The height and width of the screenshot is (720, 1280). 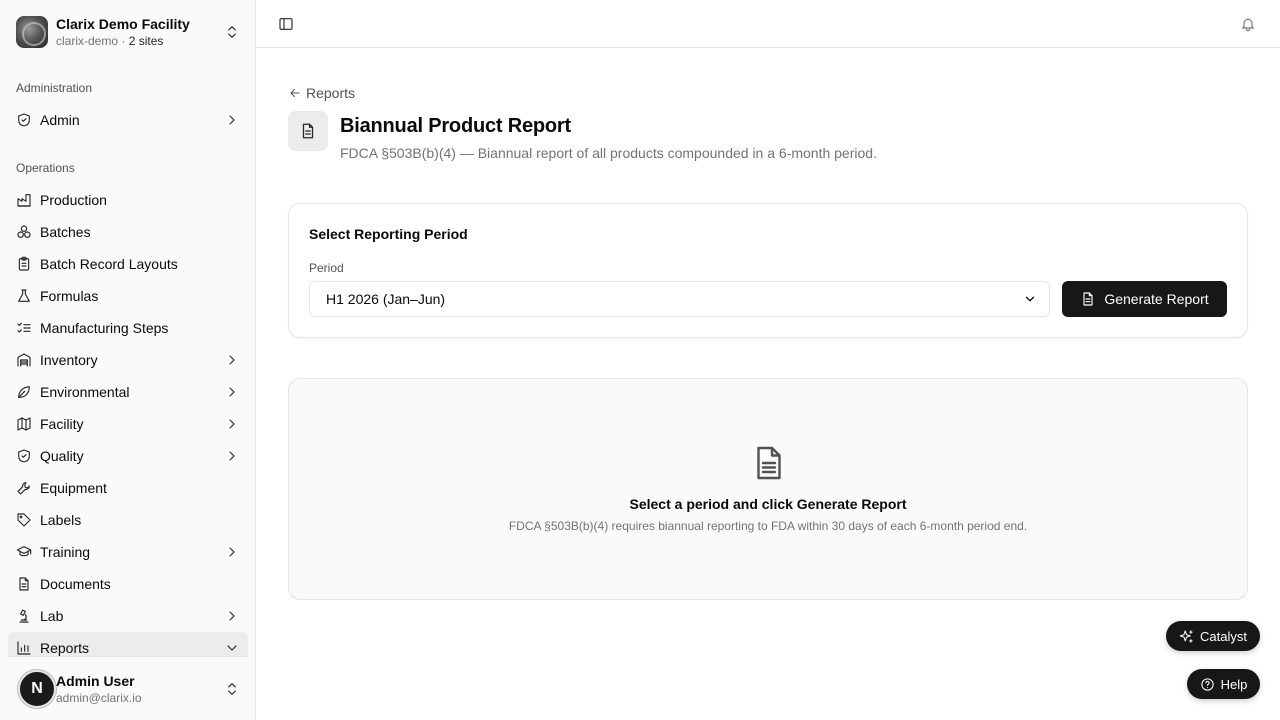 What do you see at coordinates (73, 200) in the screenshot?
I see `sidebar-item-label: Production` at bounding box center [73, 200].